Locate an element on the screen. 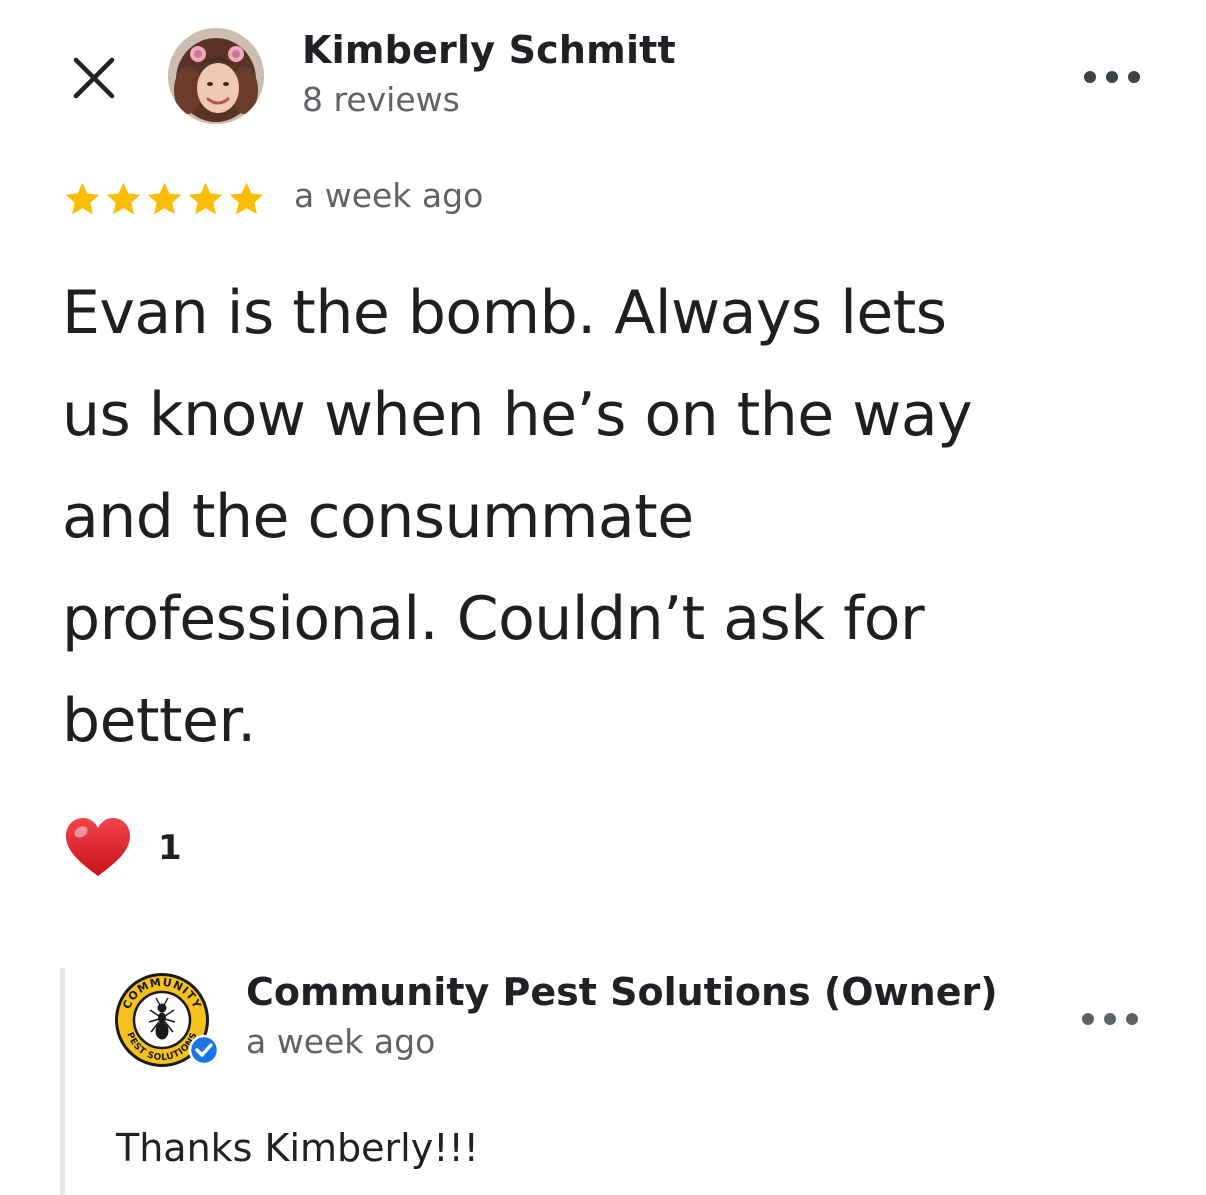  heart-icon is located at coordinates (98, 847).